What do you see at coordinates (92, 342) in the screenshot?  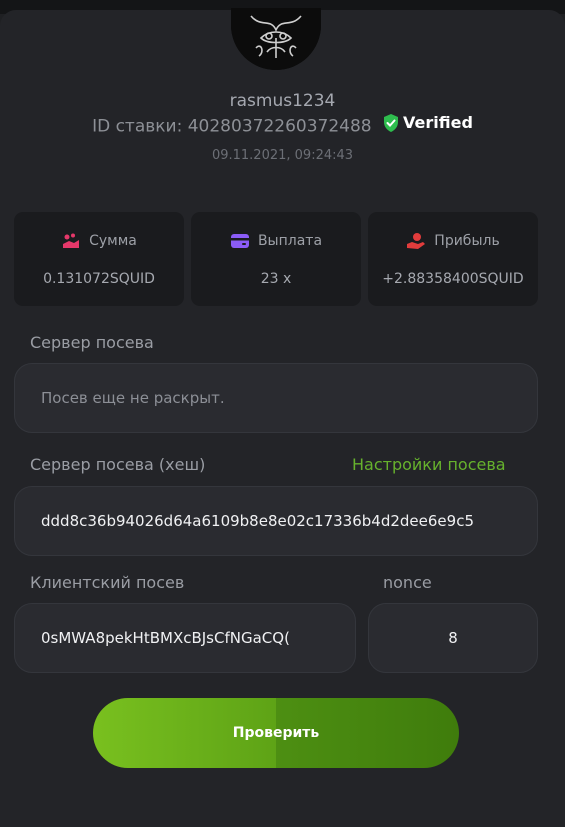 I see `server-seed-label: Сервер посева` at bounding box center [92, 342].